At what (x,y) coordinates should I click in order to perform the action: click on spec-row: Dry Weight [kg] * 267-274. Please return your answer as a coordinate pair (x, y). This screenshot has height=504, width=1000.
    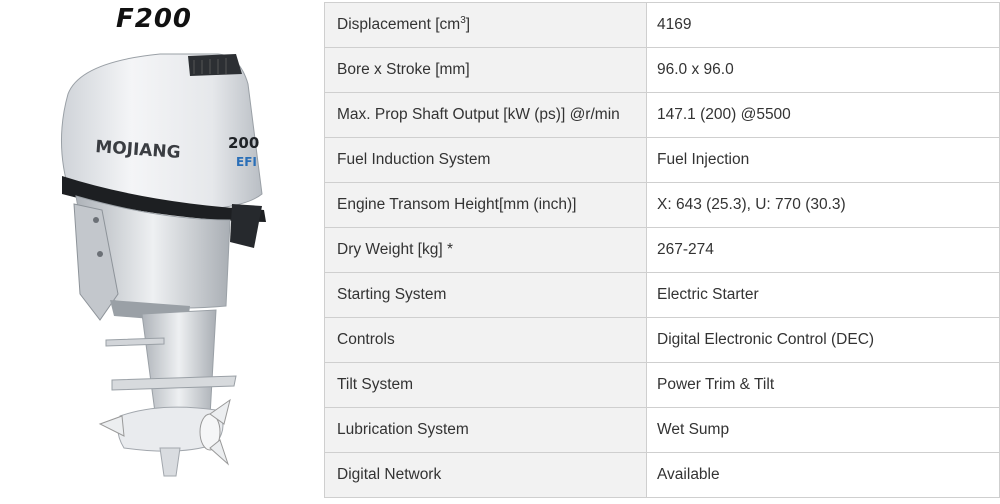
    Looking at the image, I should click on (662, 250).